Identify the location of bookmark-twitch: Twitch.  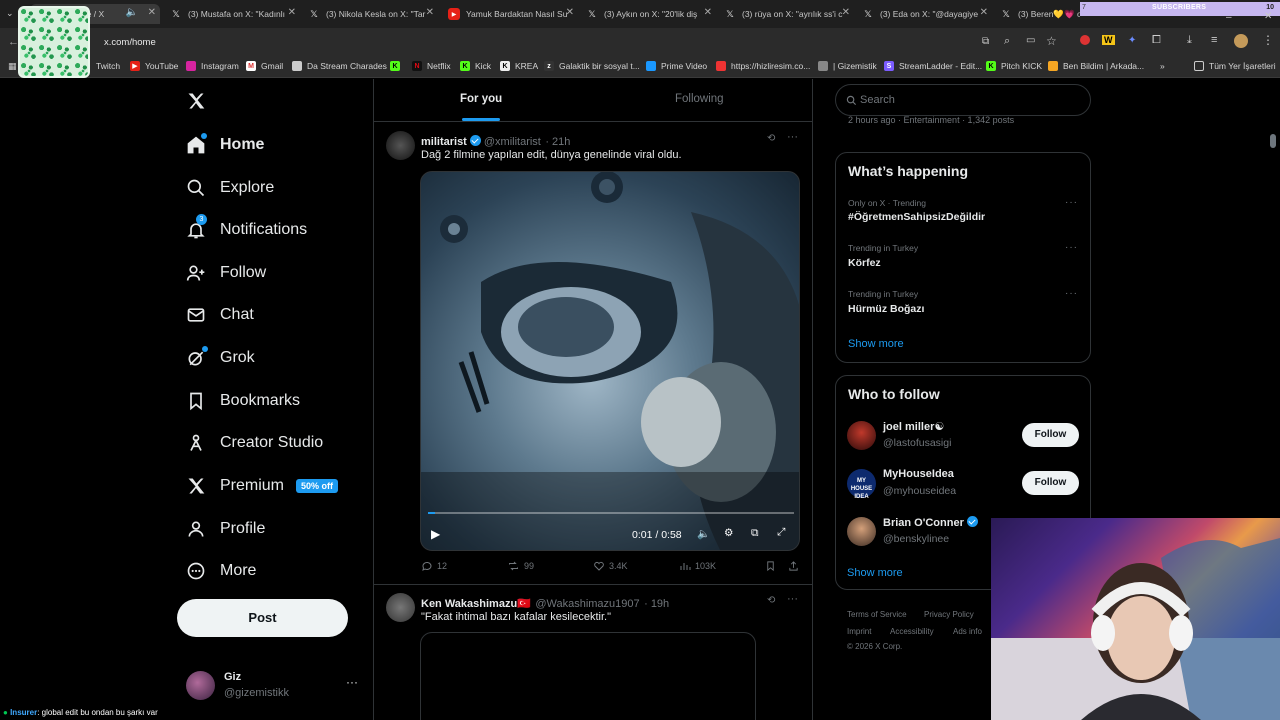
(108, 66).